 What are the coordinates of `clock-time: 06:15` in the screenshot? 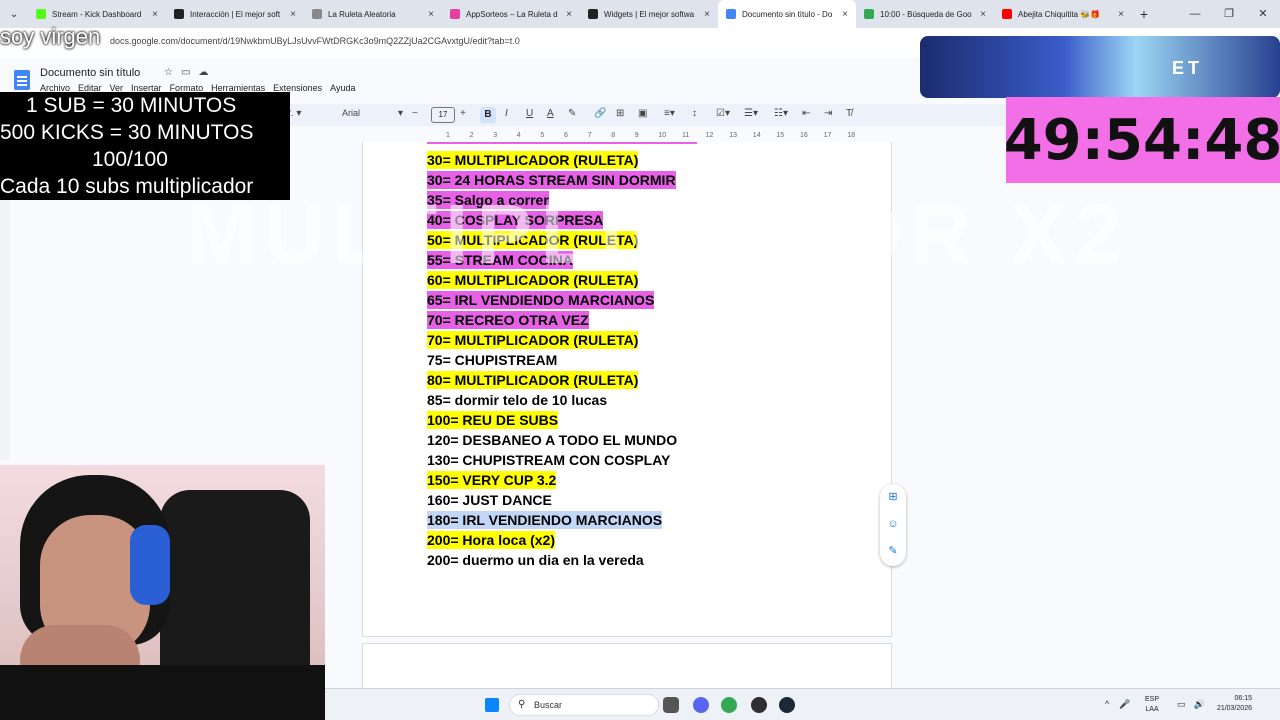 It's located at (1243, 698).